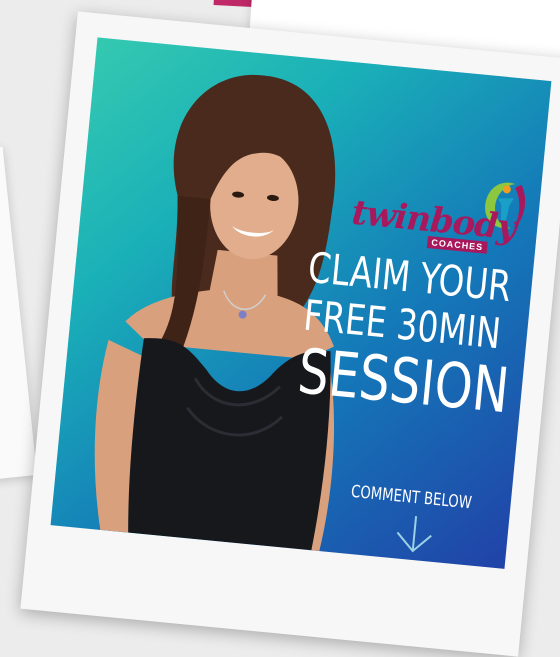 The image size is (560, 657). I want to click on arrow-down-icon, so click(414, 534).